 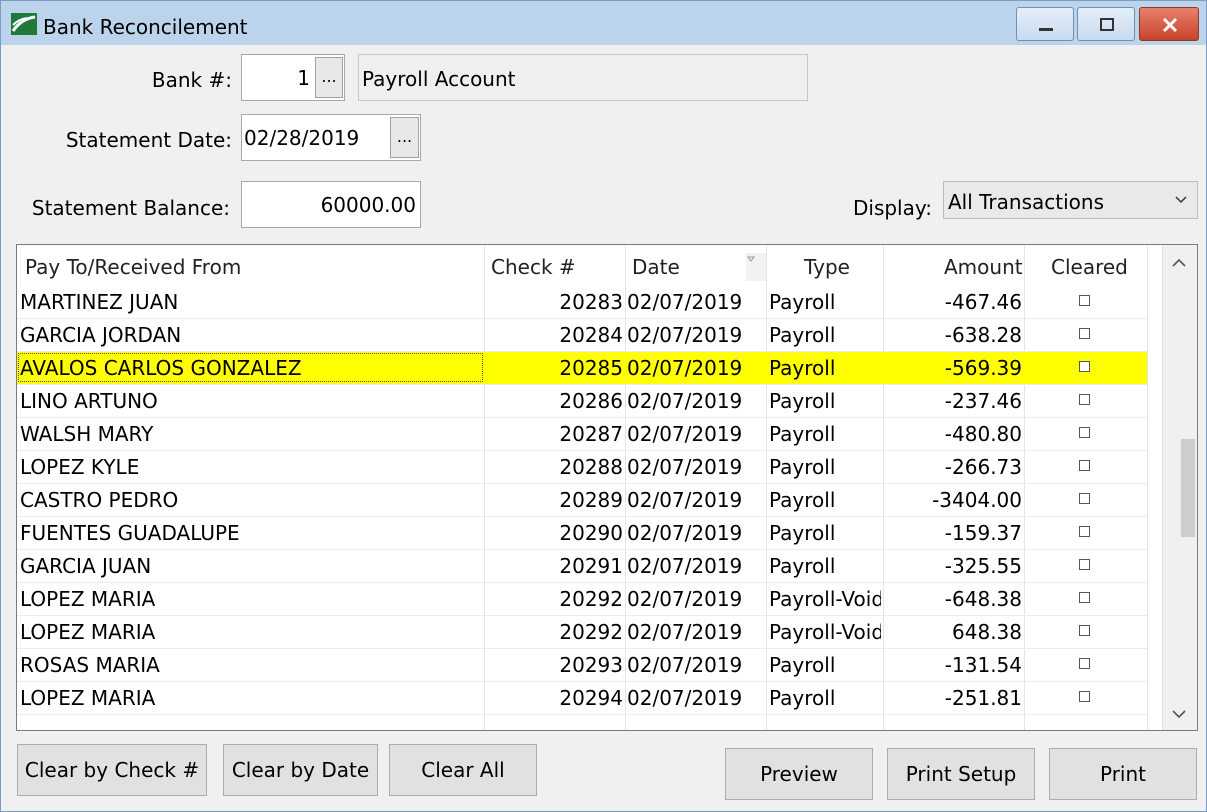 I want to click on cell-amount: -569.39, so click(x=983, y=368).